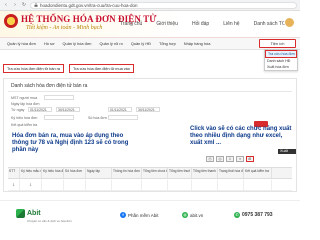 The width and height of the screenshot is (320, 240). Describe the element at coordinates (205, 185) in the screenshot. I see `cell-total` at that location.